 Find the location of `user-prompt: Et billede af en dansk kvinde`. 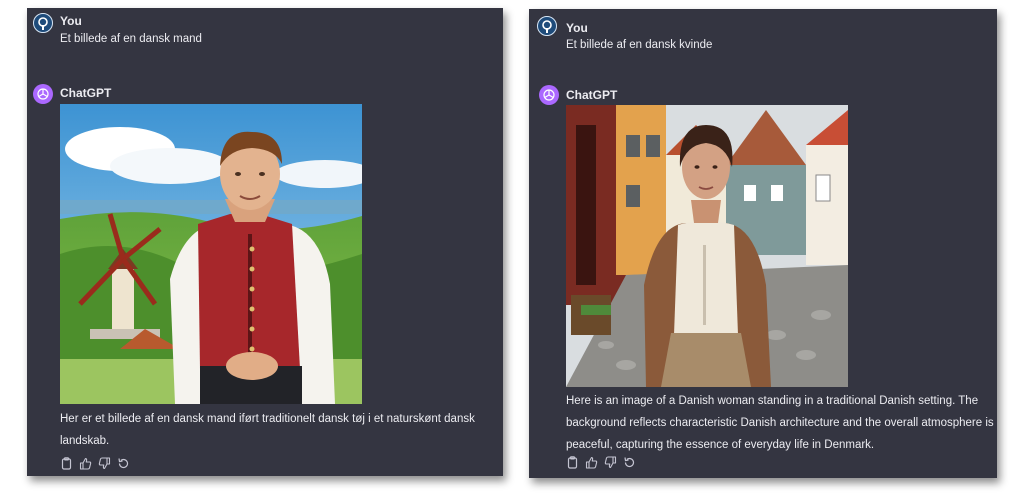

user-prompt: Et billede af en dansk kvinde is located at coordinates (639, 45).